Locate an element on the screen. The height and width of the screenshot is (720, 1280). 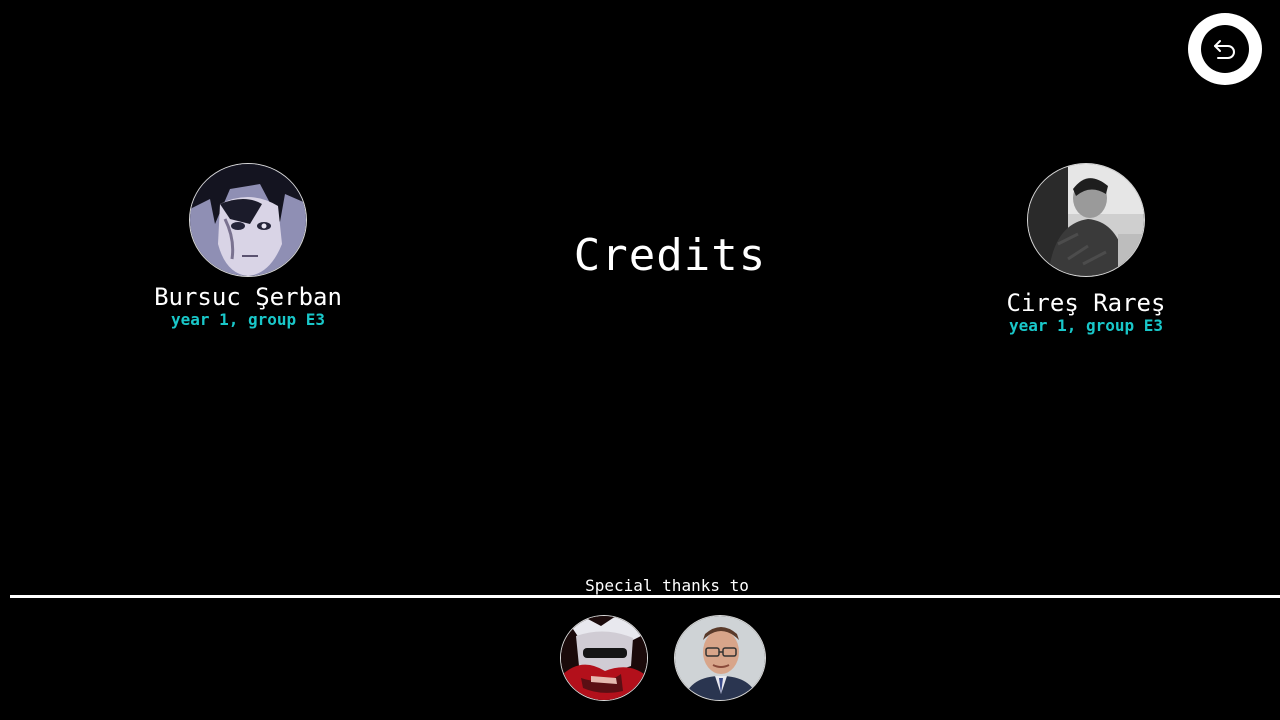
undo-arrow-icon is located at coordinates (1224, 49).